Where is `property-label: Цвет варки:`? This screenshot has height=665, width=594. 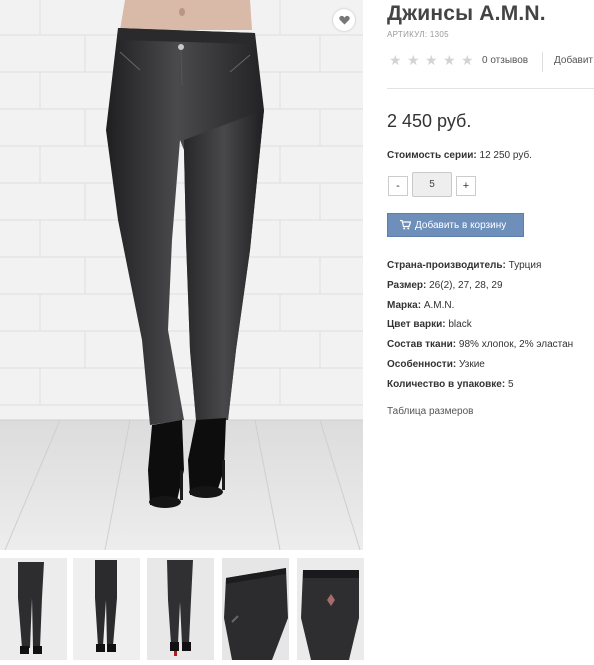
property-label: Цвет варки: is located at coordinates (416, 325).